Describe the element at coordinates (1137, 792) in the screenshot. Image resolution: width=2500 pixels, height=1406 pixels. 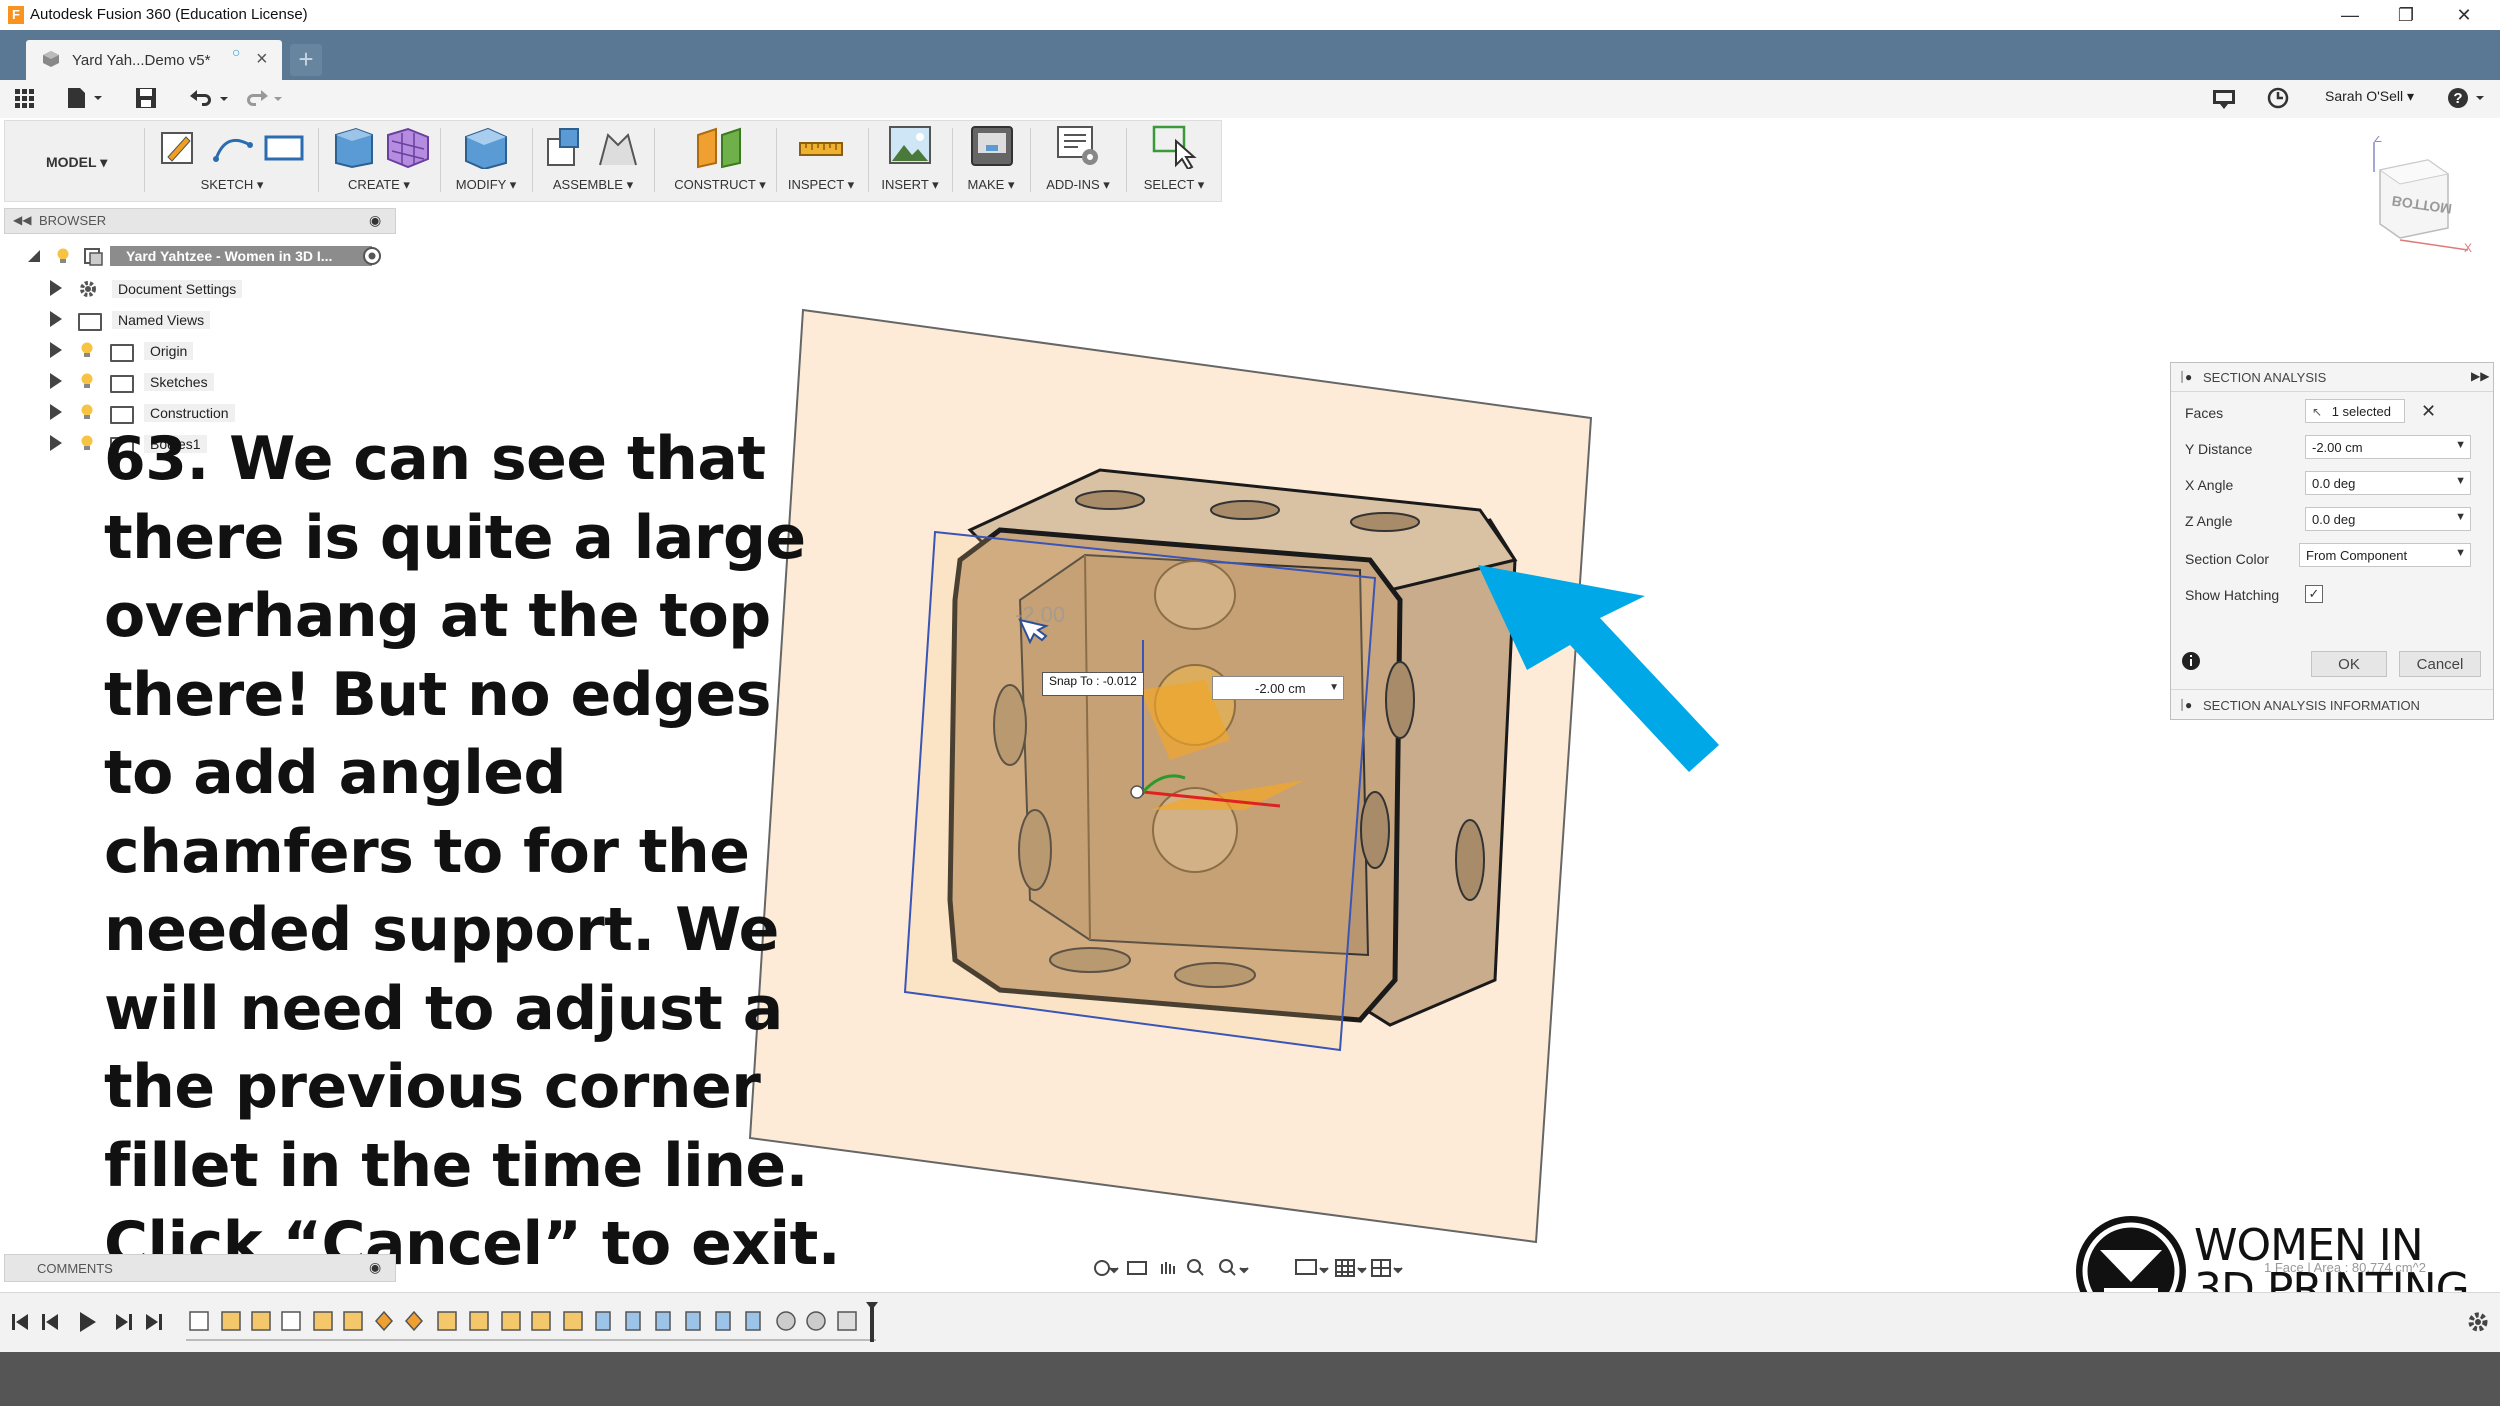
I see `manipulator-origin` at that location.